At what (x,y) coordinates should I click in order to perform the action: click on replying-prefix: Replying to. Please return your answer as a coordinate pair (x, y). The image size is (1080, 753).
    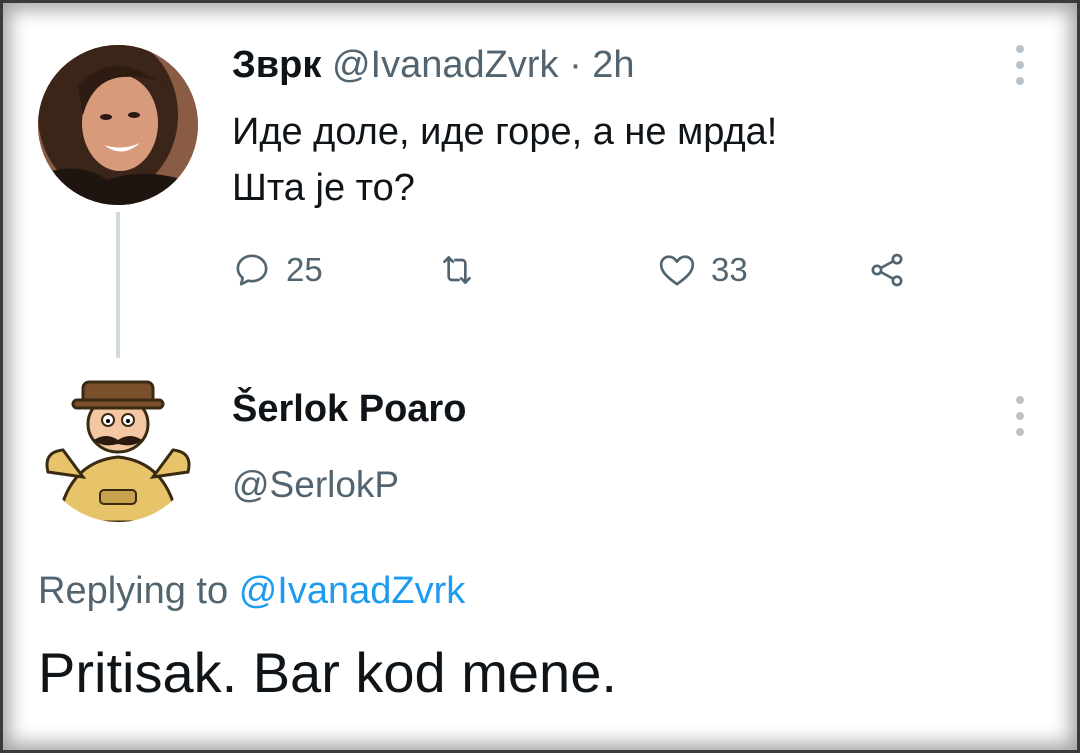
    Looking at the image, I should click on (133, 591).